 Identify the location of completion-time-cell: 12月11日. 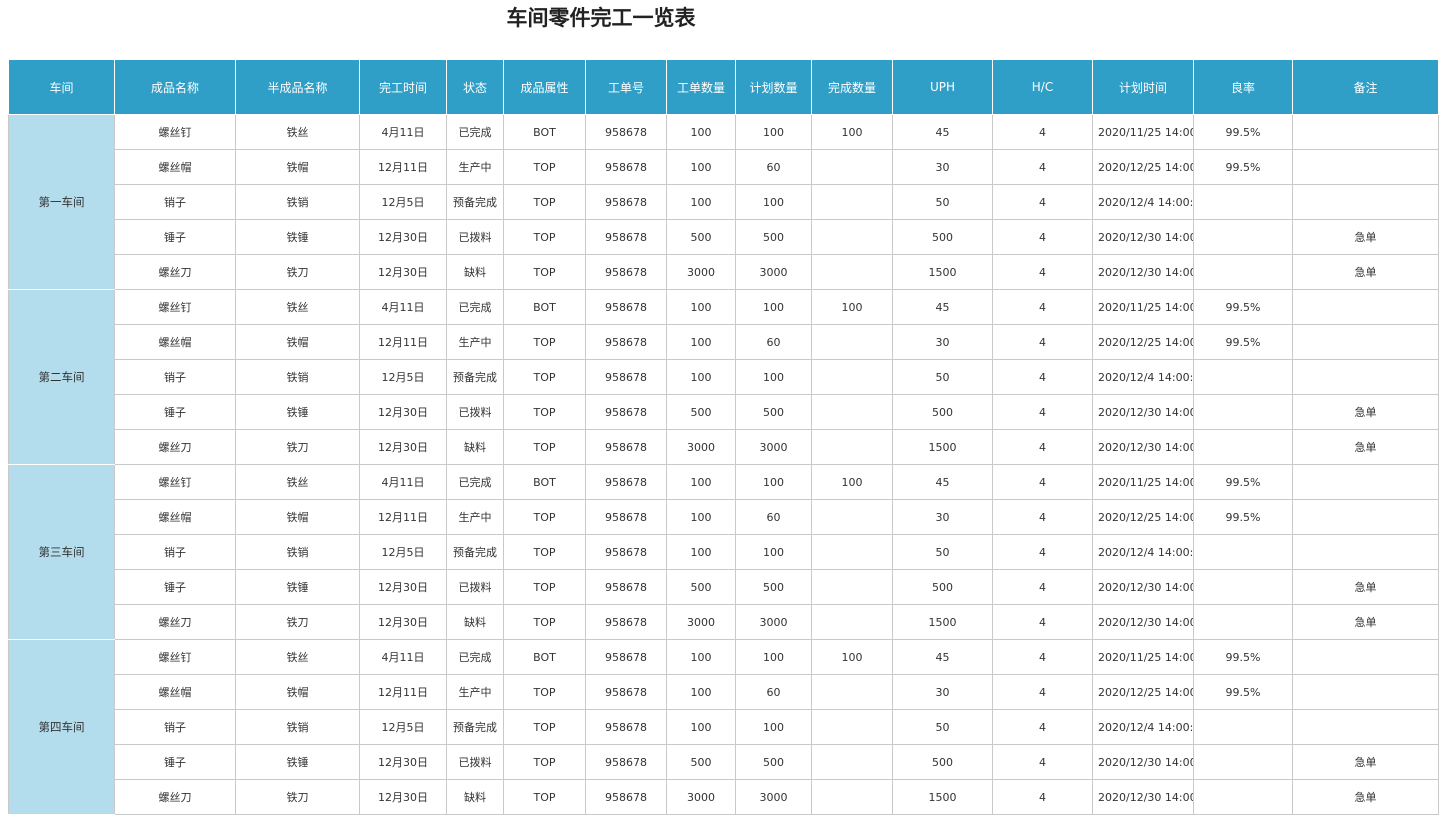
(403, 517).